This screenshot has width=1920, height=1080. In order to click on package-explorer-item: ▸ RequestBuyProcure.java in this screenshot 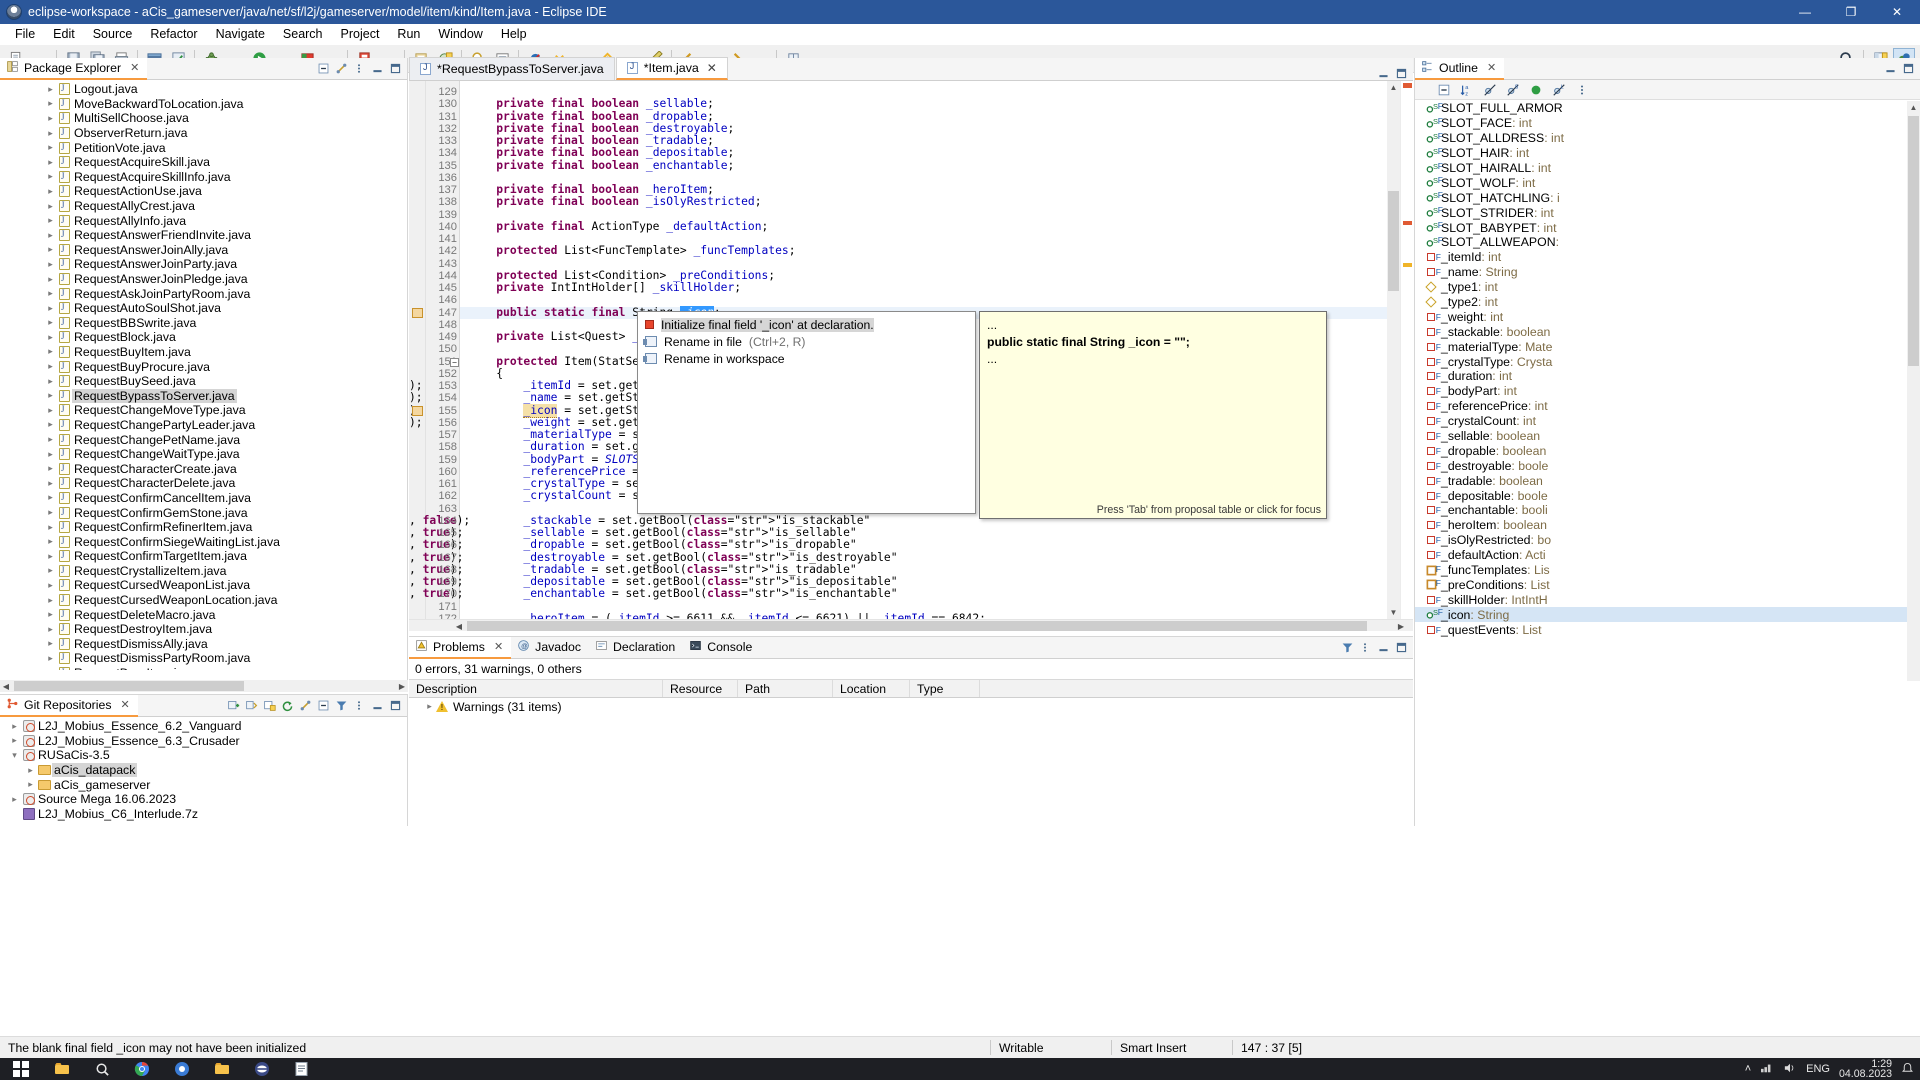, I will do `click(203, 366)`.